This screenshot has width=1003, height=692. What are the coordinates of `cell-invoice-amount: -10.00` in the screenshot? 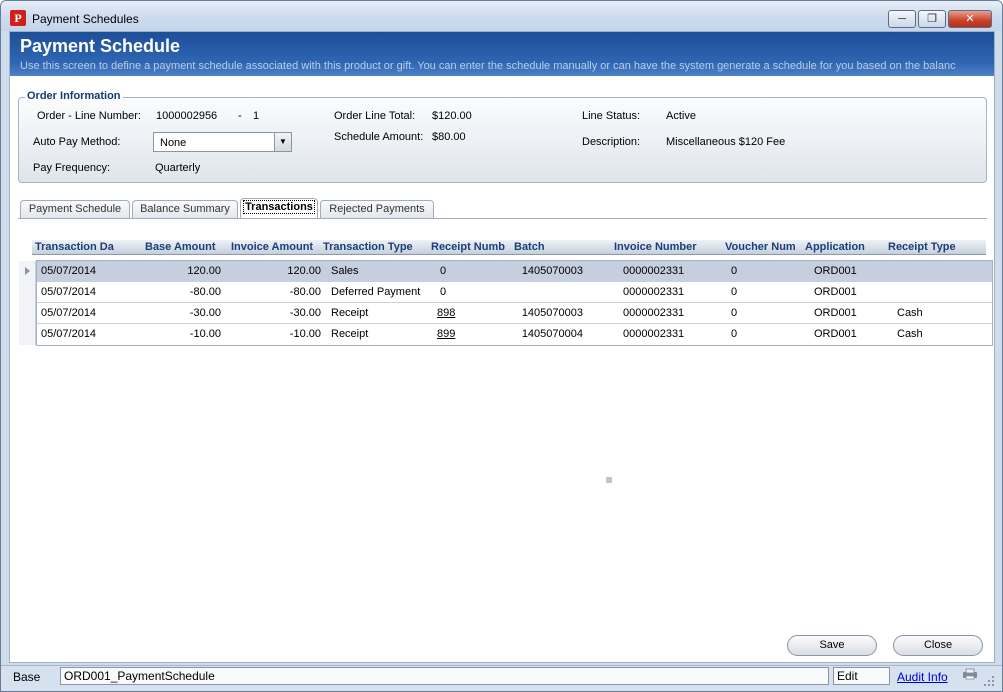 It's located at (305, 334).